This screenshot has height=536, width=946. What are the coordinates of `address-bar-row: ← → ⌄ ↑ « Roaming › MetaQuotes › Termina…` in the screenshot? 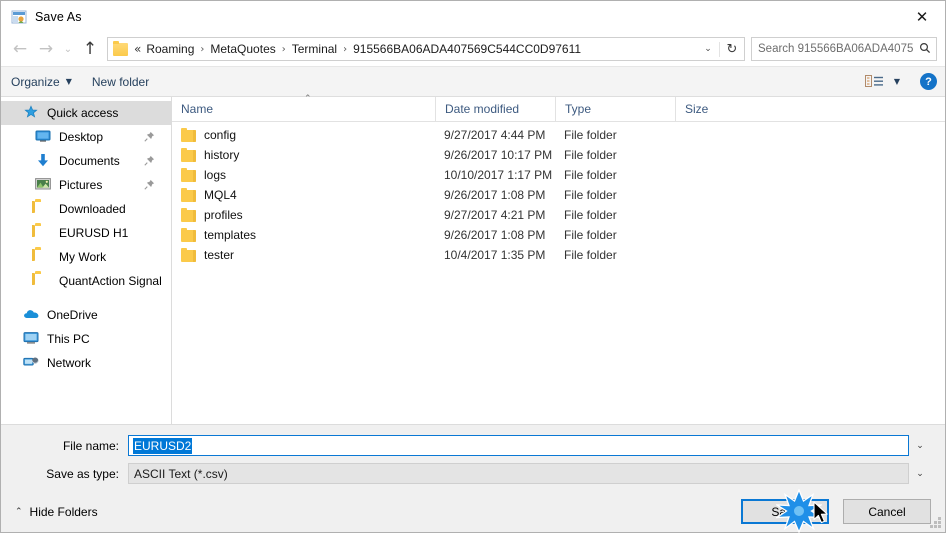 It's located at (473, 49).